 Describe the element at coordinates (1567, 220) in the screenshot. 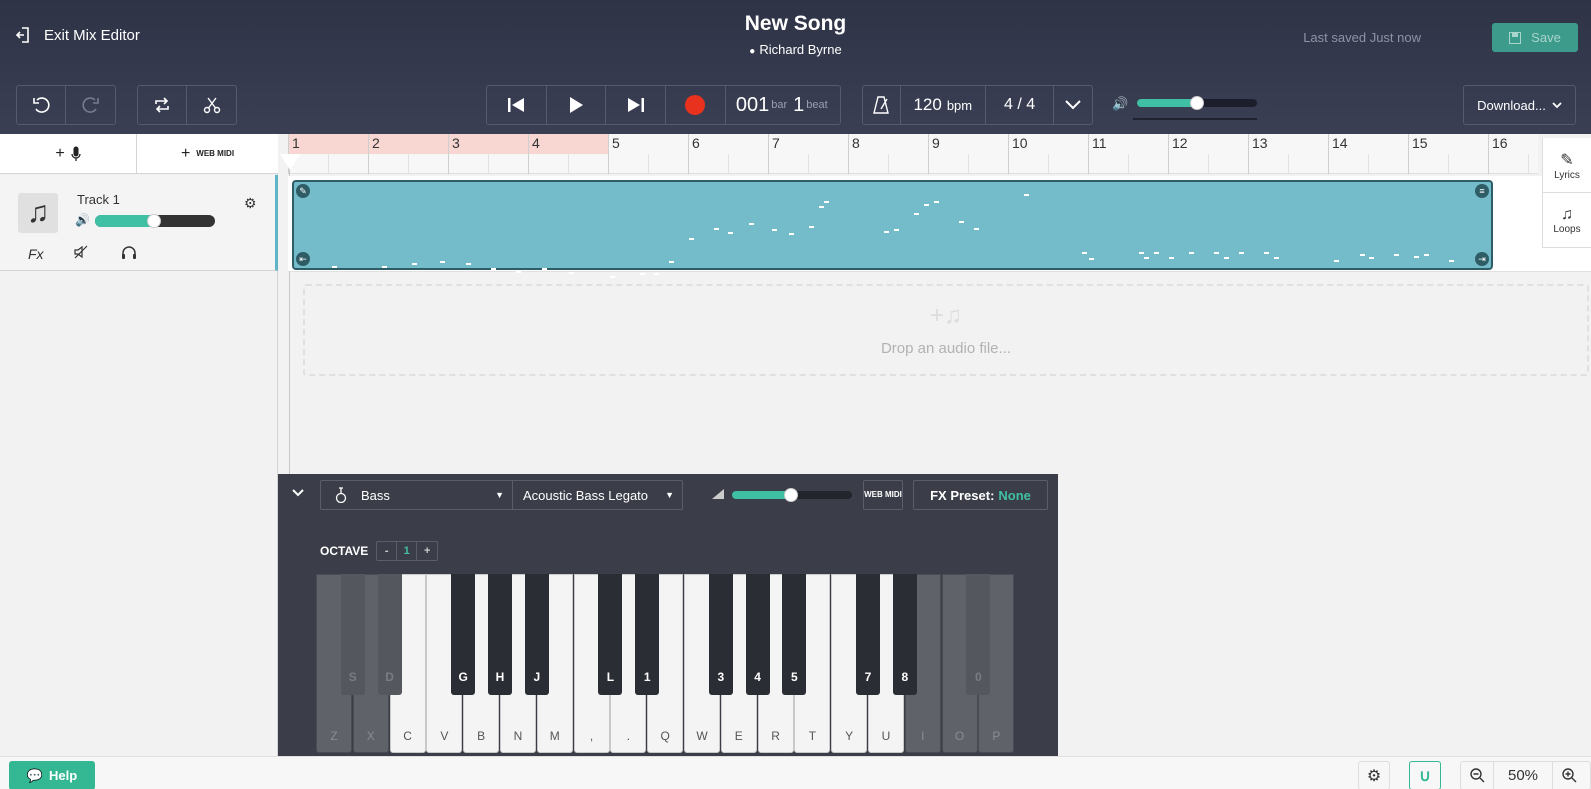

I see `loops-tab: ♫ Loops` at that location.